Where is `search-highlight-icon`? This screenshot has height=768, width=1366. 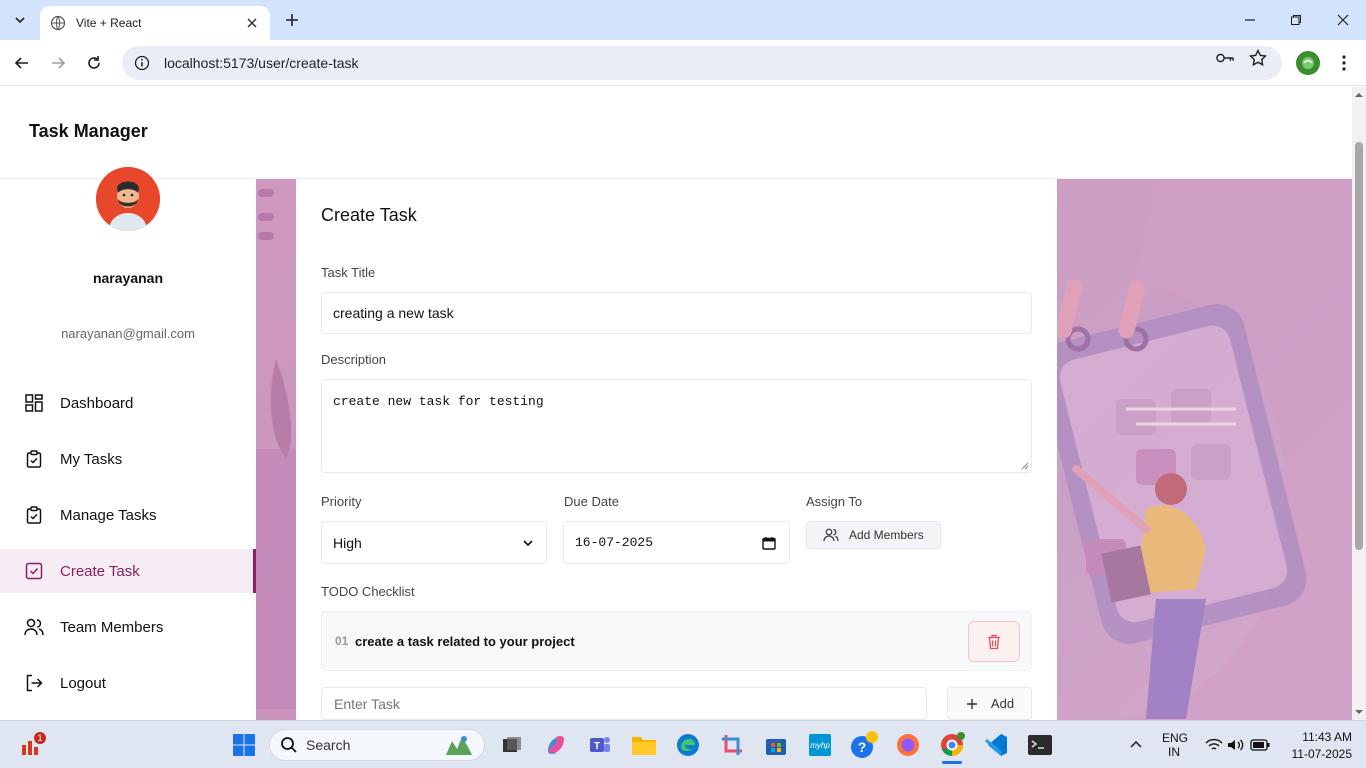
search-highlight-icon is located at coordinates (459, 745).